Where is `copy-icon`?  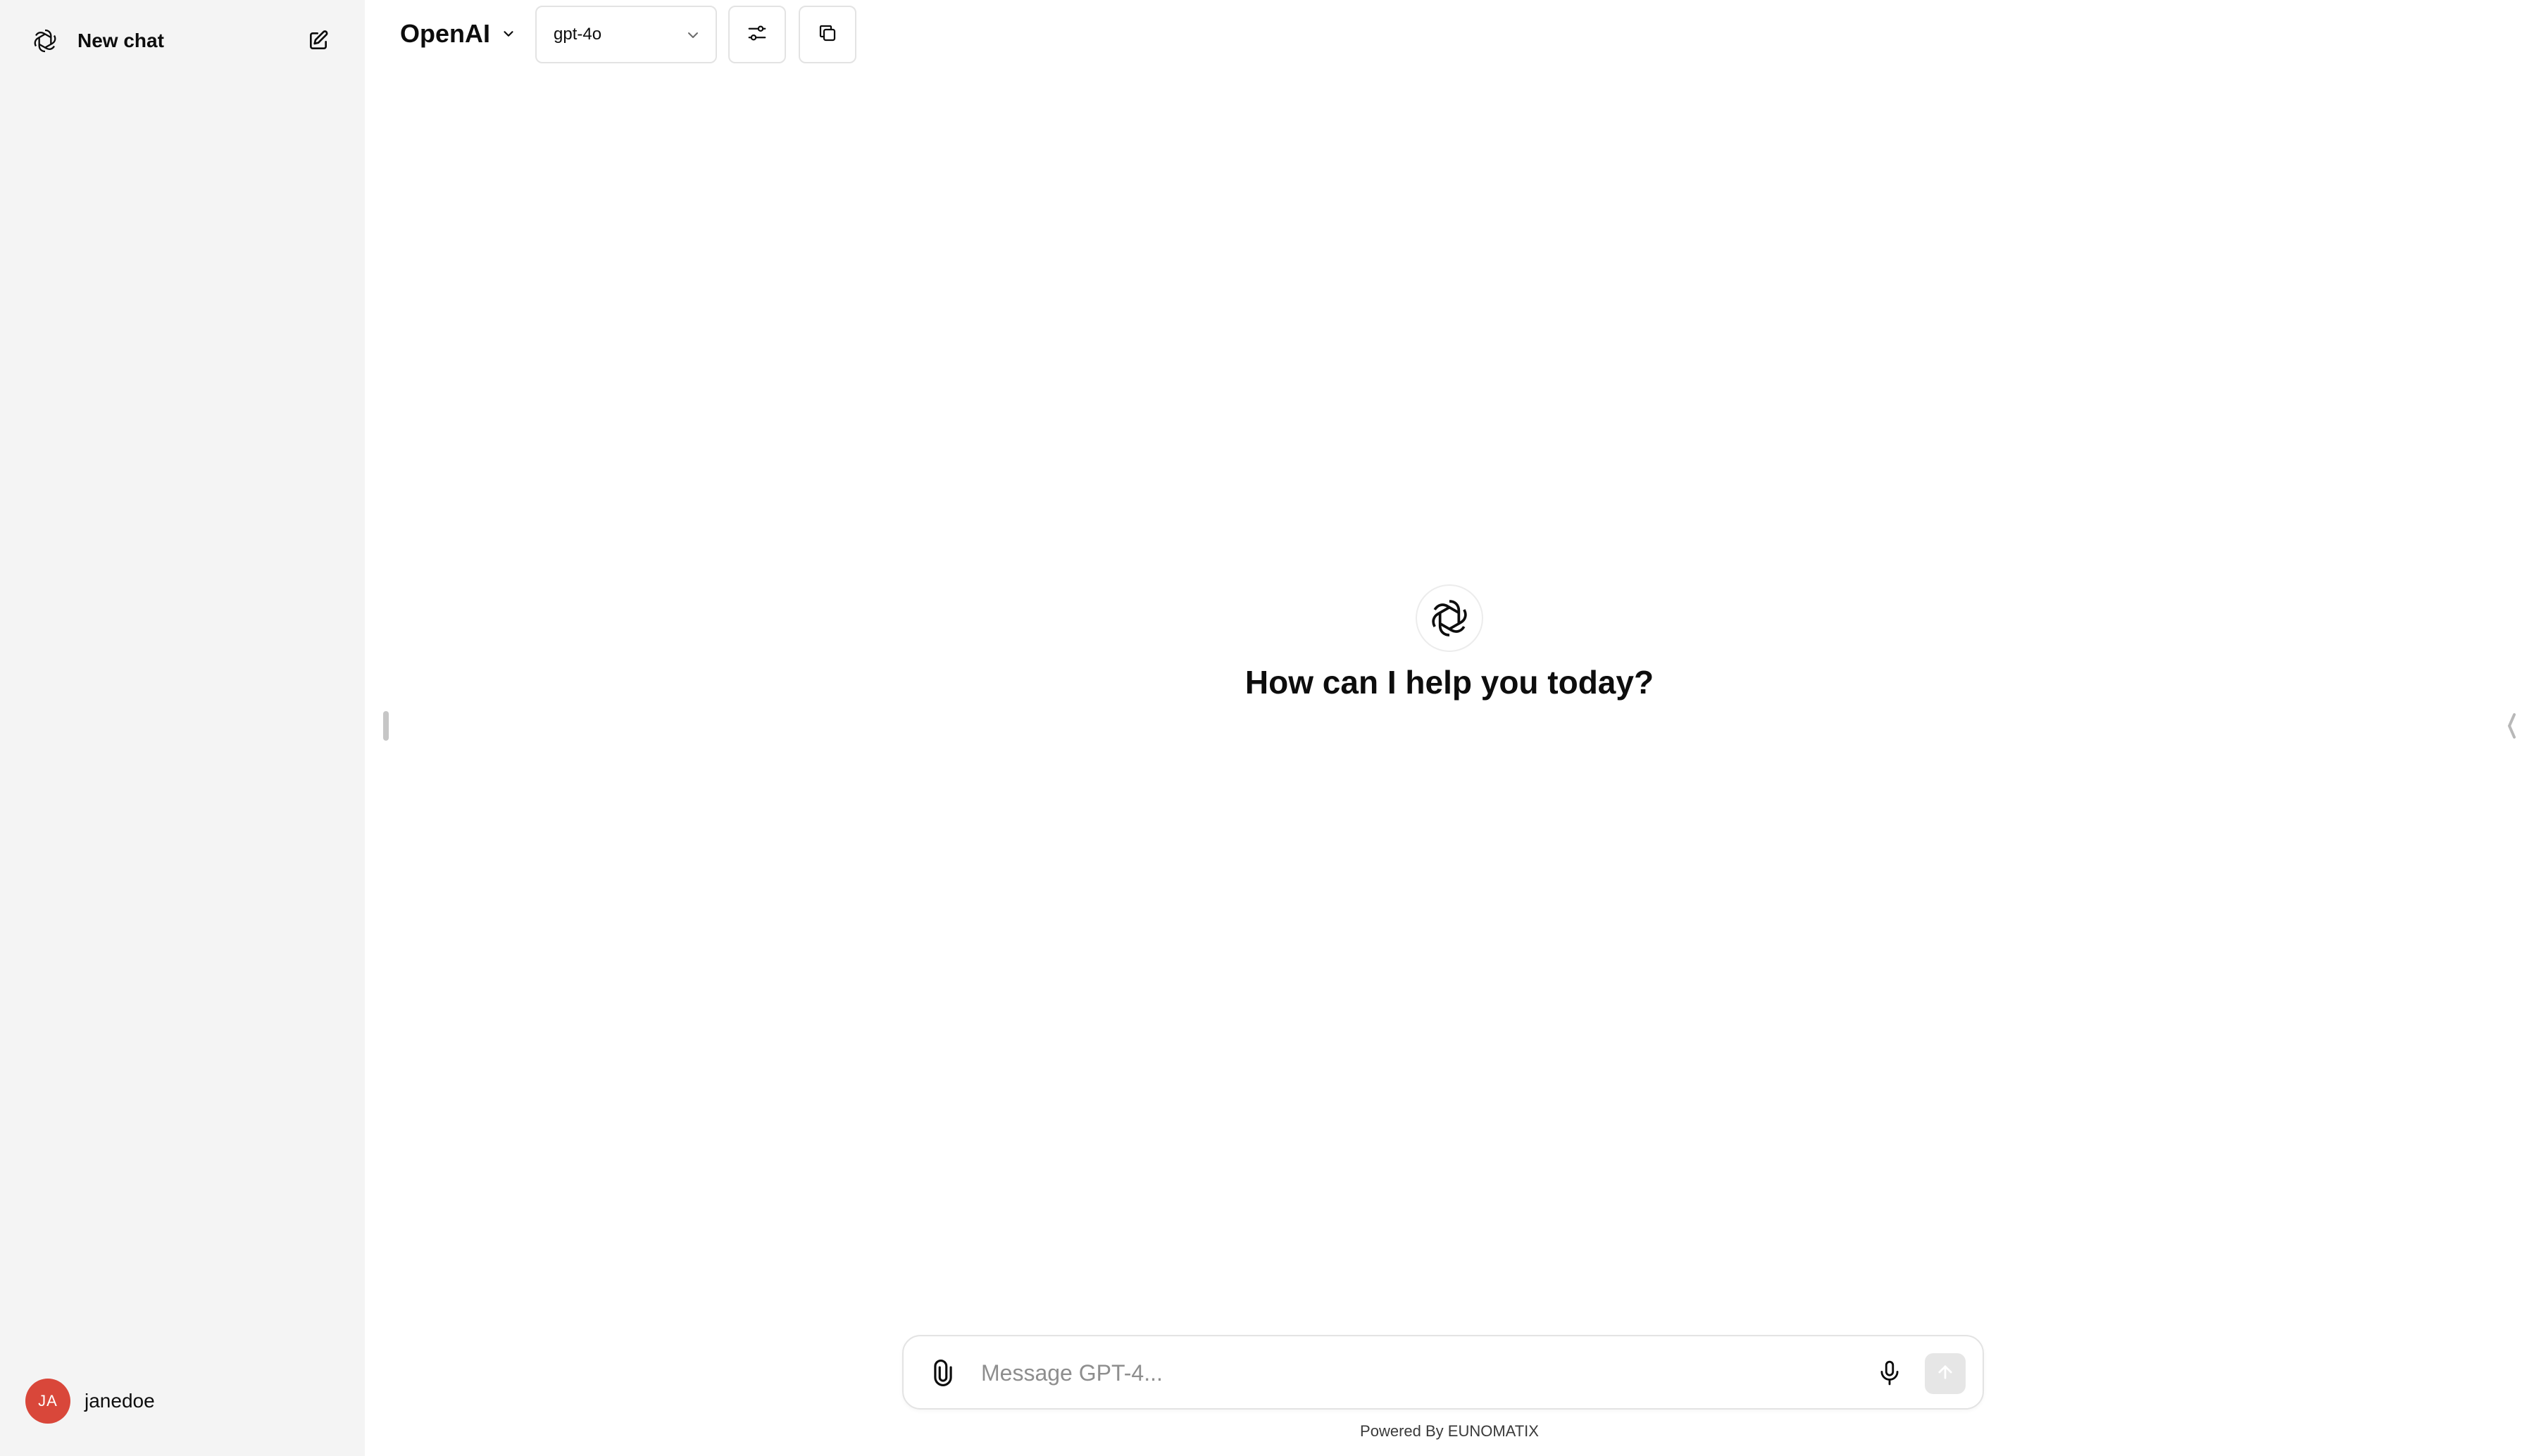
copy-icon is located at coordinates (828, 35).